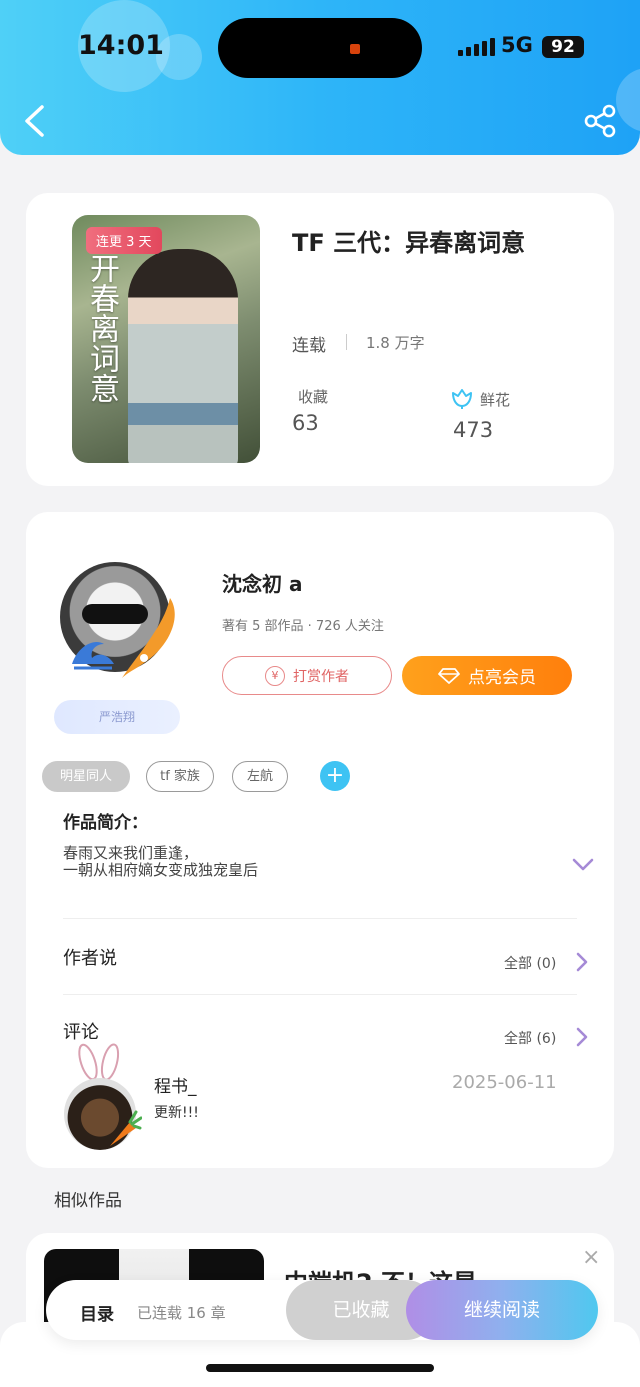  I want to click on favorites-count: 63, so click(305, 423).